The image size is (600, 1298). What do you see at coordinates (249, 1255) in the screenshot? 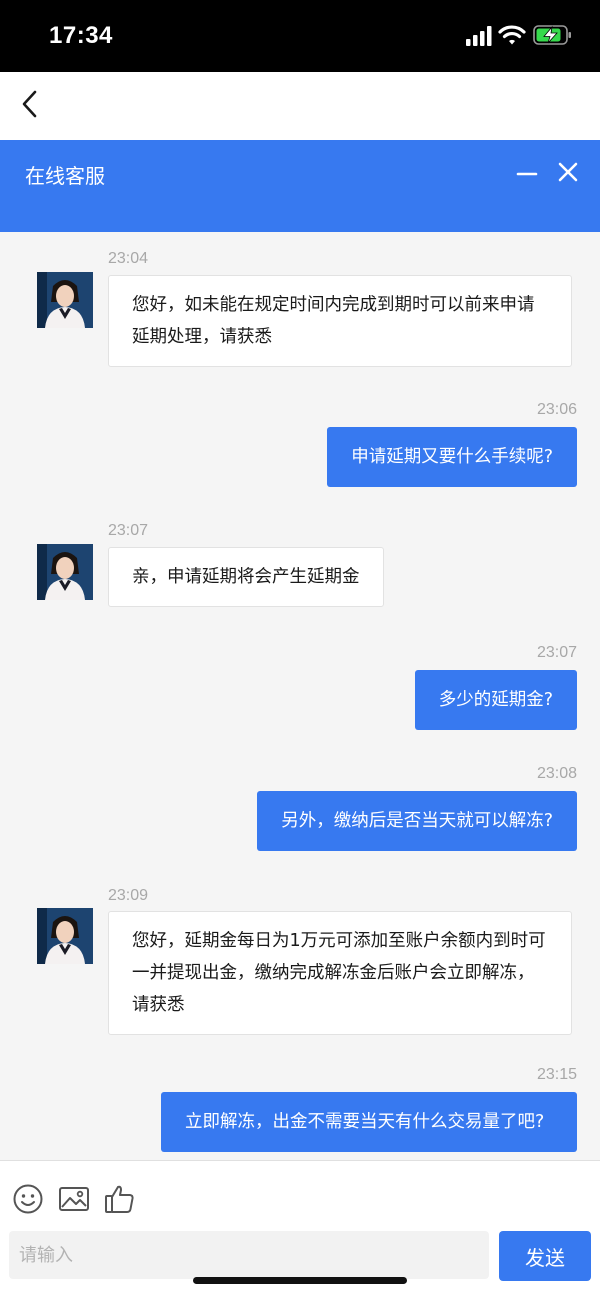
I see `message-input` at bounding box center [249, 1255].